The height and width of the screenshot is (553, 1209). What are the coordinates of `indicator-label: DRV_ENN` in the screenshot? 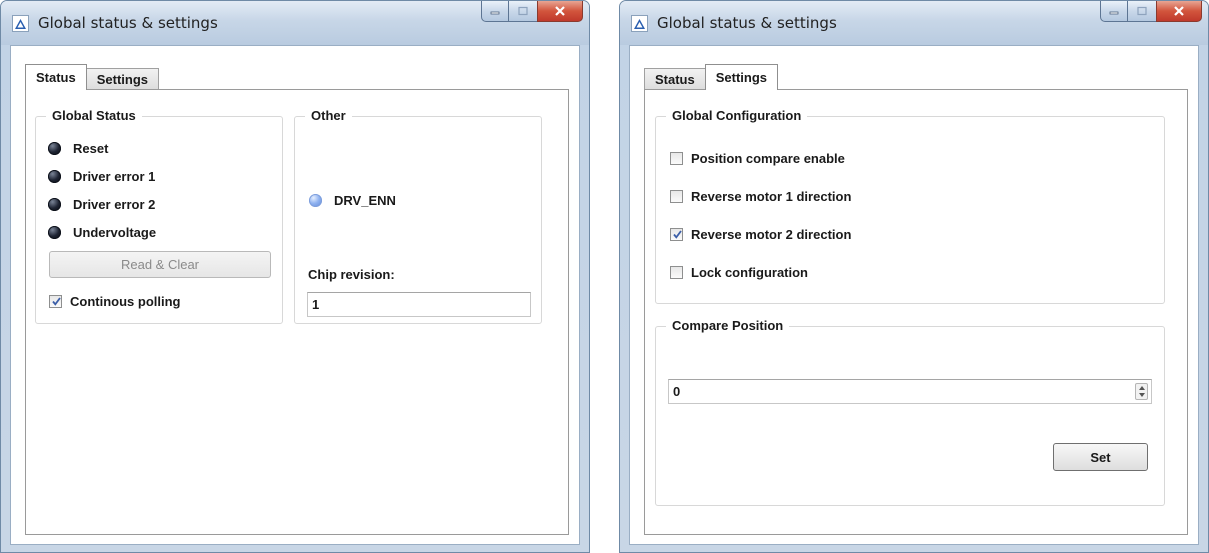 It's located at (365, 200).